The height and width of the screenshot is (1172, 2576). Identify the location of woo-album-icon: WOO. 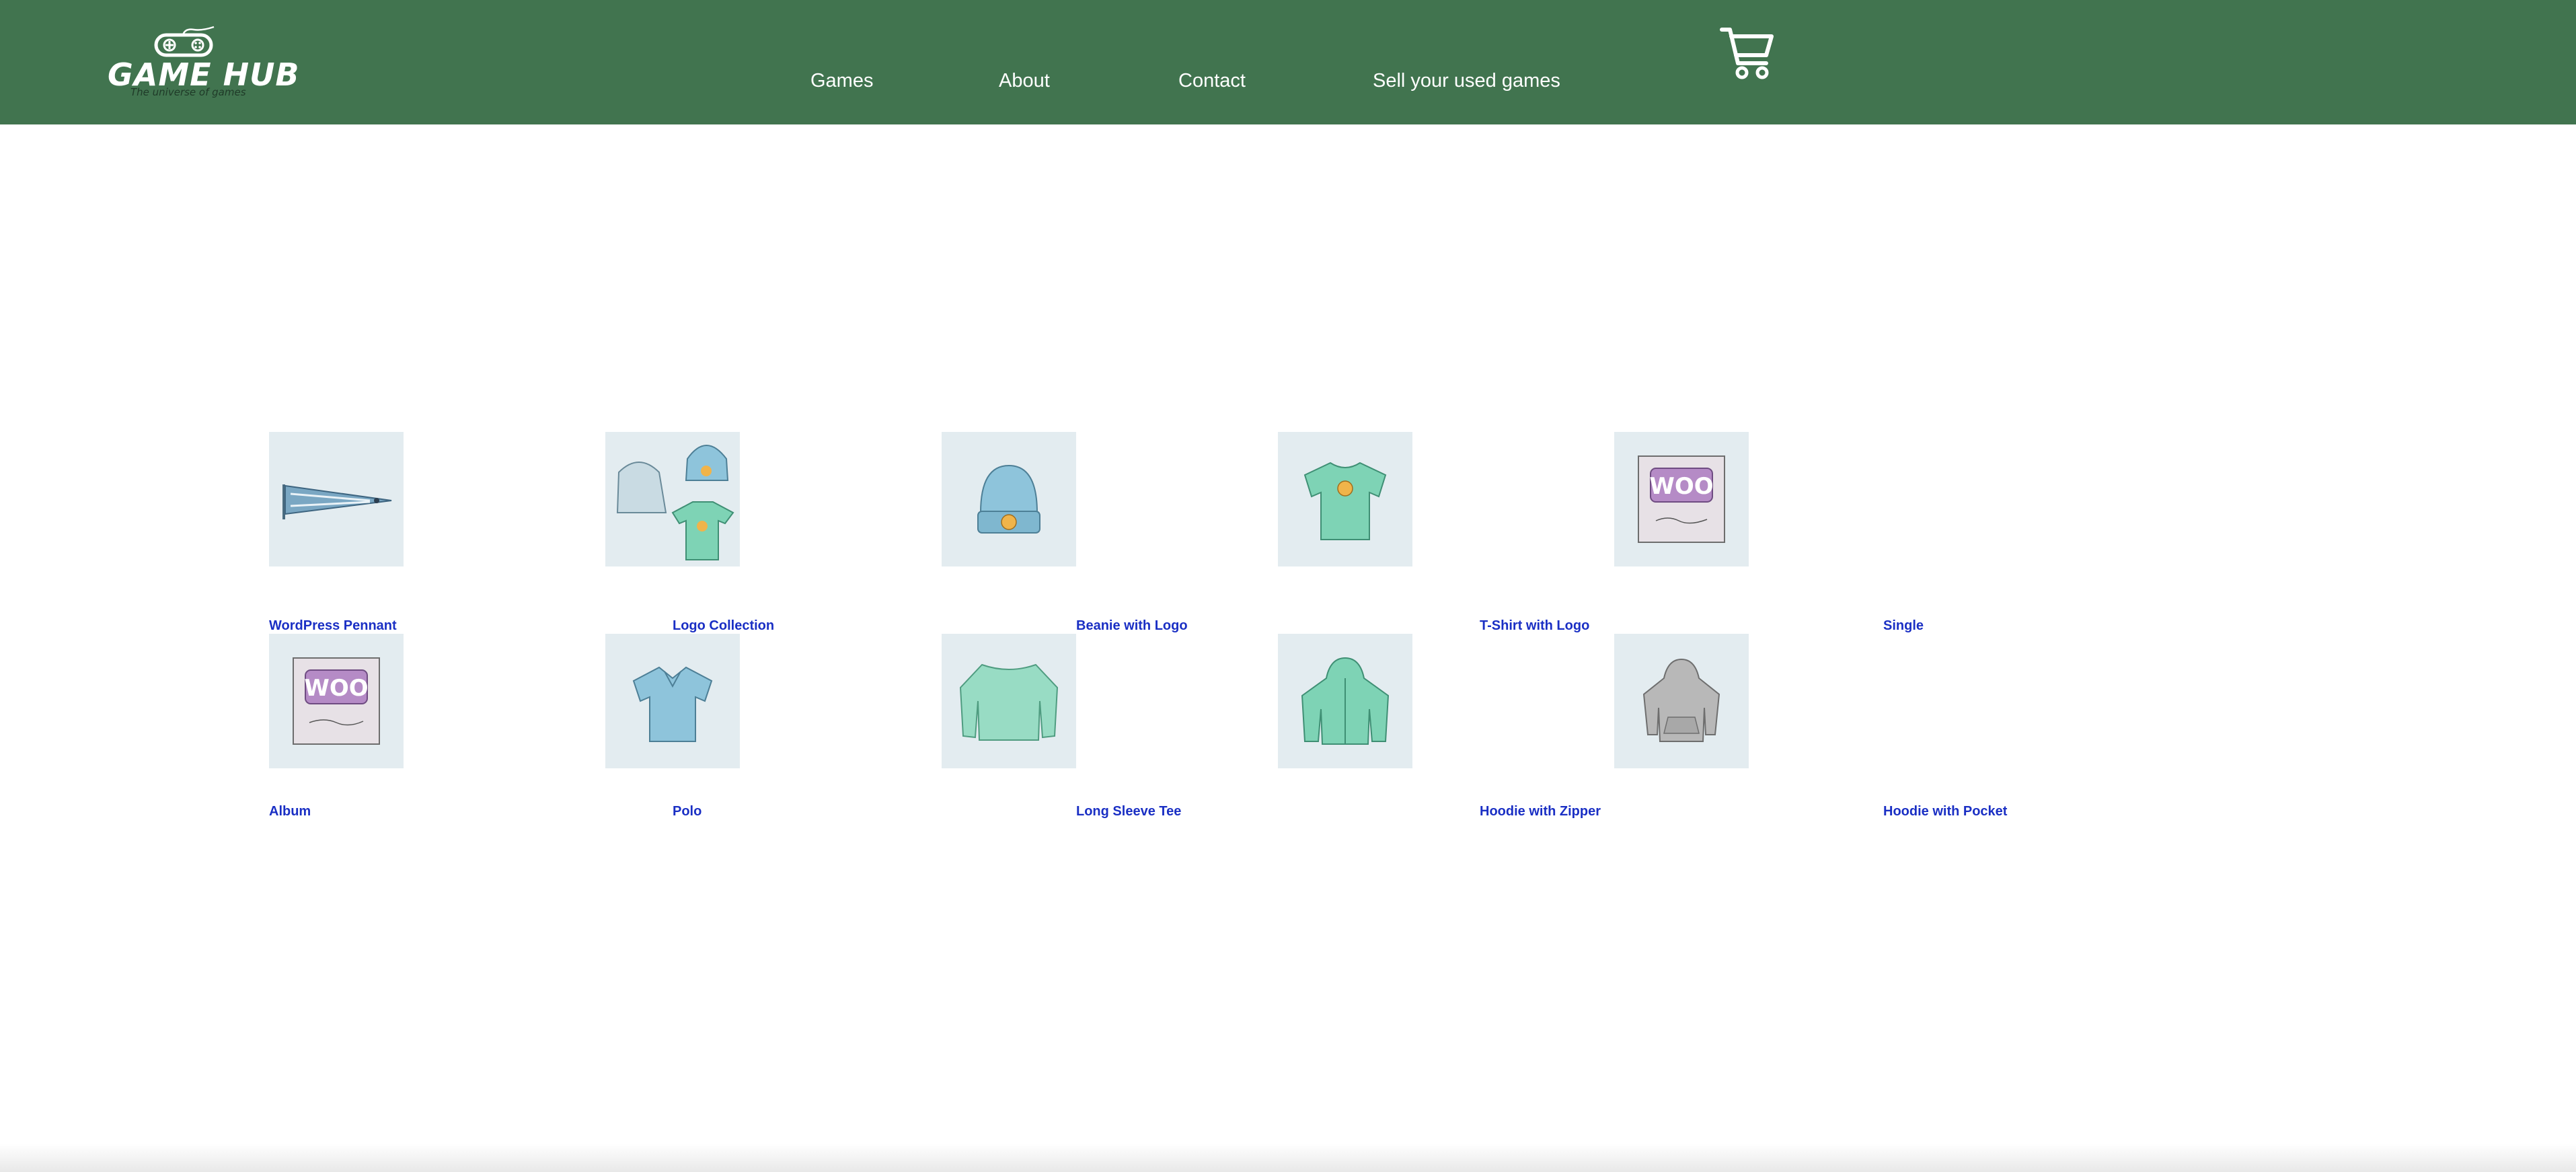
(336, 701).